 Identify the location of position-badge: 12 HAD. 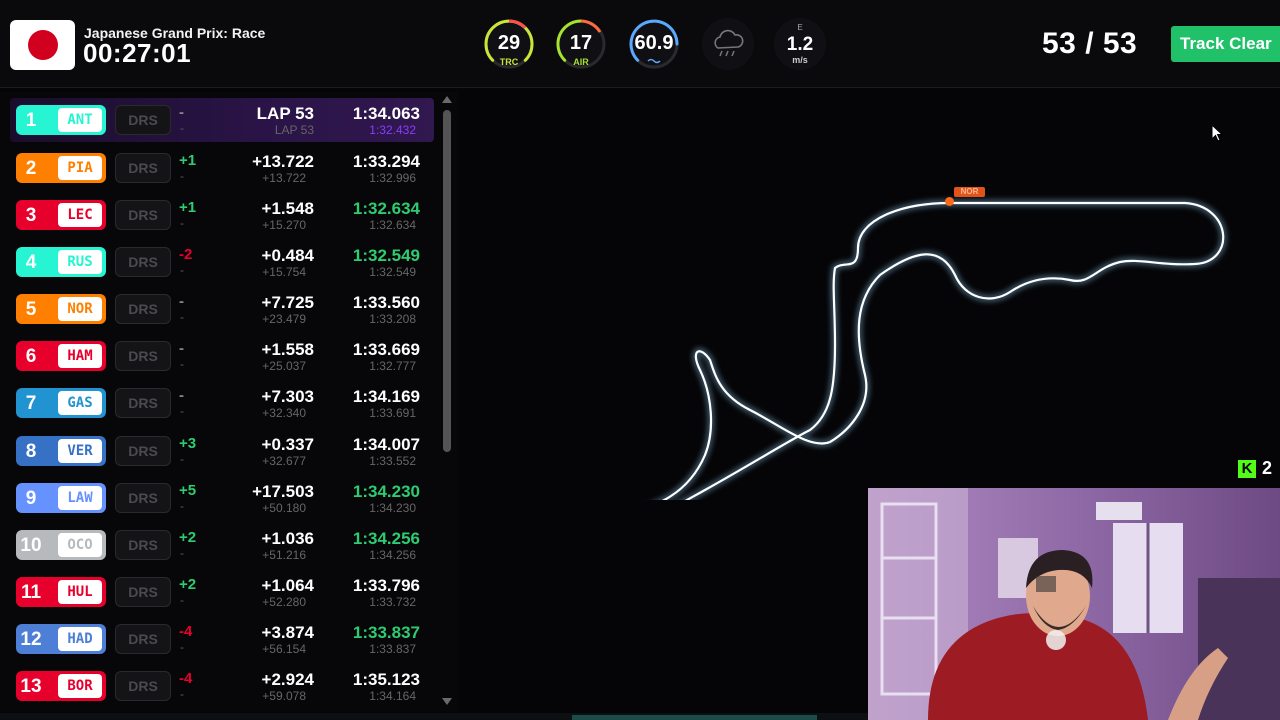
(61, 639).